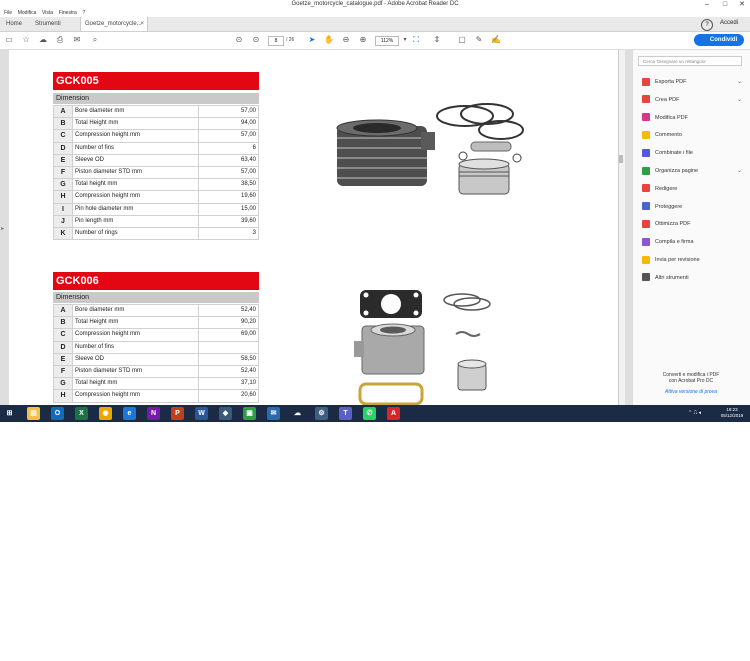  Describe the element at coordinates (9, 413) in the screenshot. I see `start-icon: ⊞` at that location.